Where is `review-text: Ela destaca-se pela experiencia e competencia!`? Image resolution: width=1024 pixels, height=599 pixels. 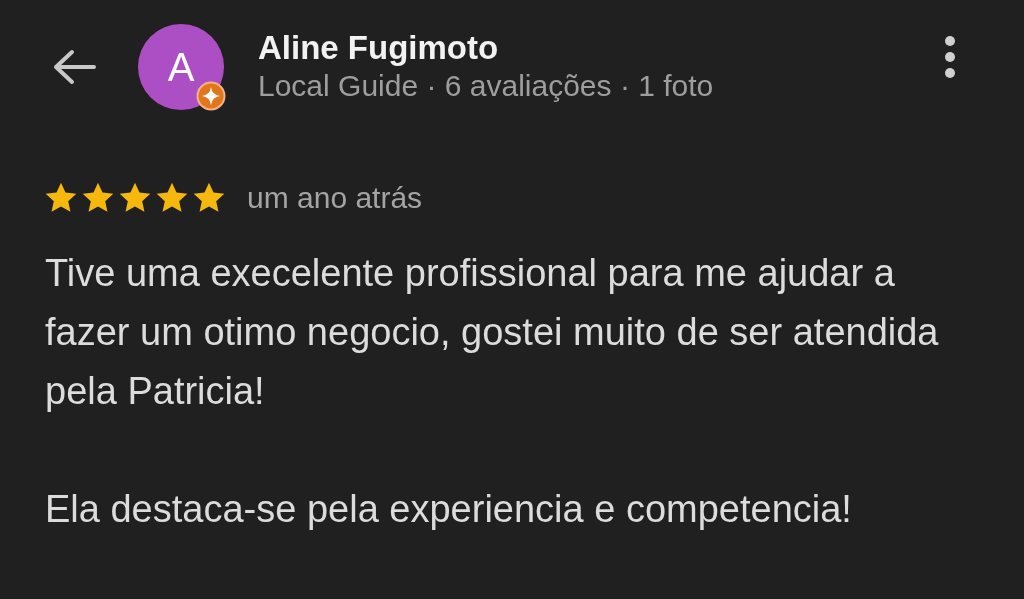 review-text: Ela destaca-se pela experiencia e competencia! is located at coordinates (449, 509).